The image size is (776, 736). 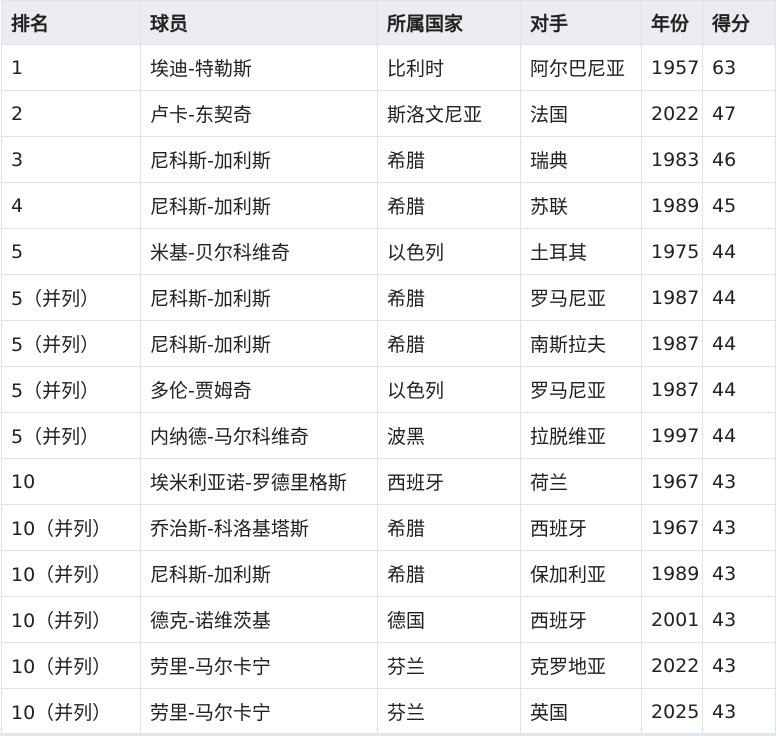 I want to click on cell-year: 2001, so click(x=672, y=619).